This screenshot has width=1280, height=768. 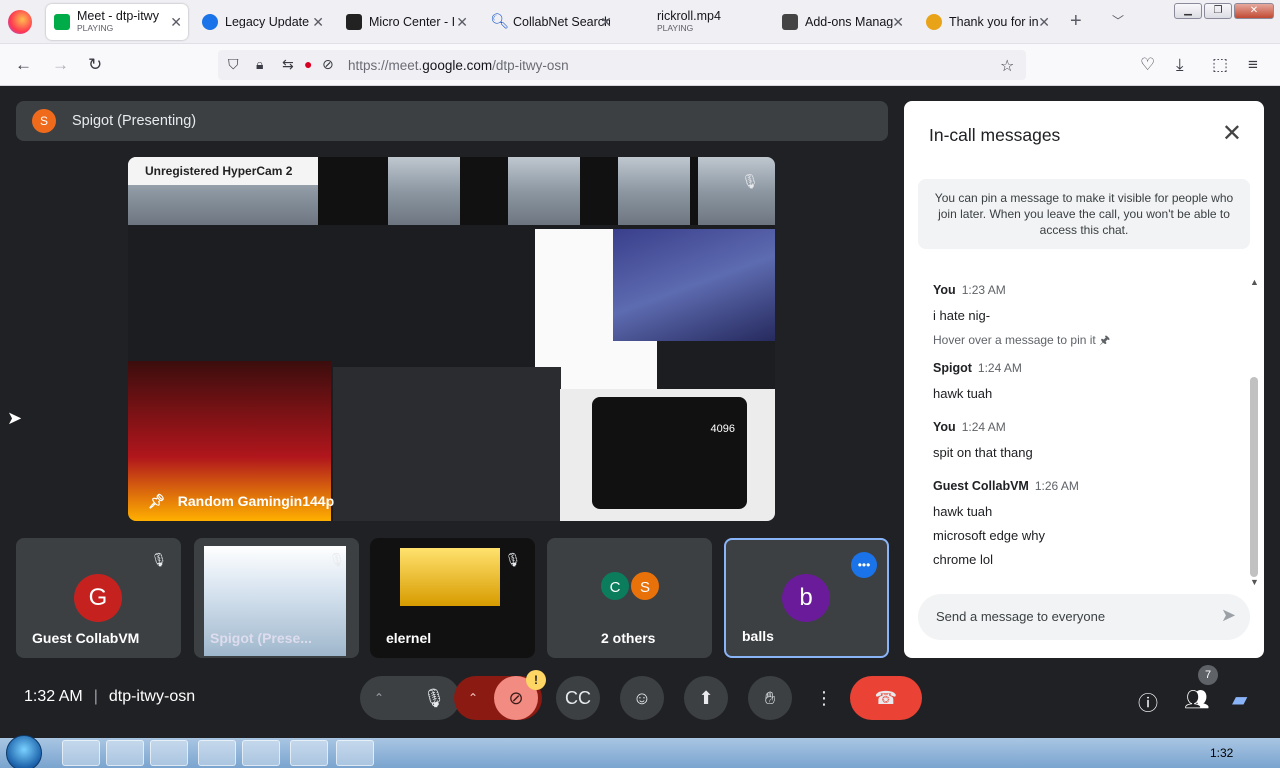 What do you see at coordinates (952, 368) in the screenshot?
I see `sender-name: Spigot` at bounding box center [952, 368].